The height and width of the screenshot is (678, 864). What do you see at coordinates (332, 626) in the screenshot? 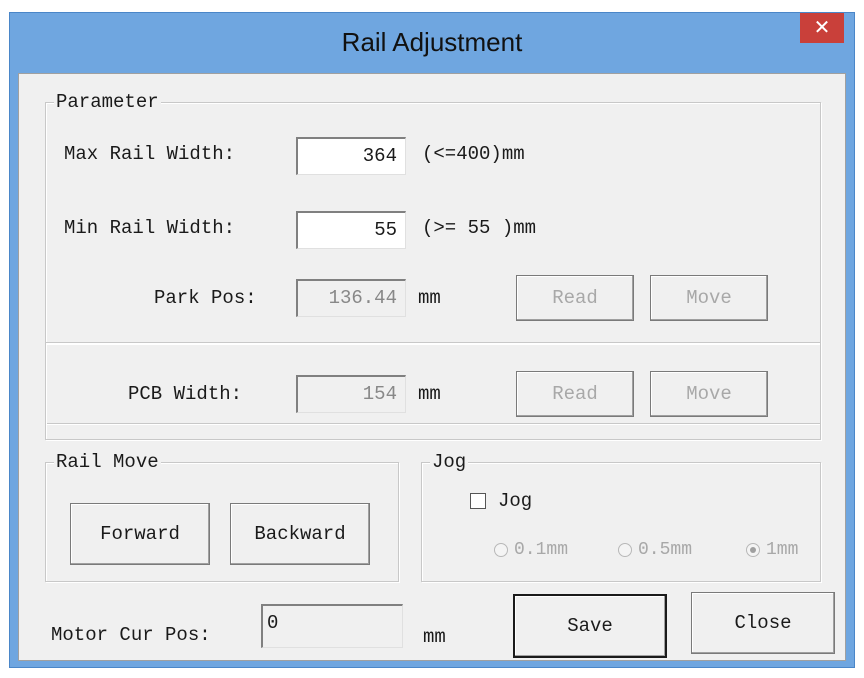
I see `motor-cur-pos-input: 0` at bounding box center [332, 626].